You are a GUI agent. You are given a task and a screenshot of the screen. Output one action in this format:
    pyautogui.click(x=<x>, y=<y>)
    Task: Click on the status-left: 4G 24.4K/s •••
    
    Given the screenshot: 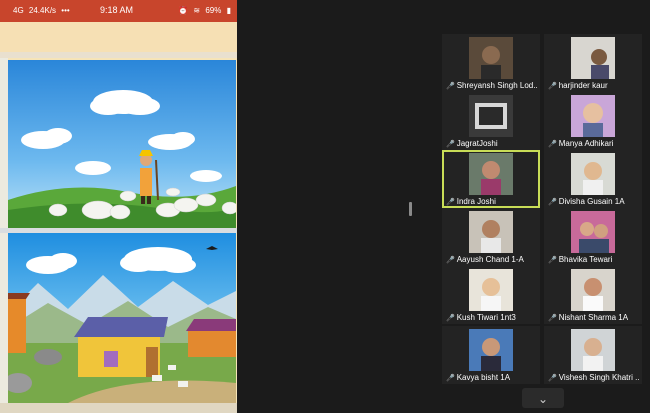 What is the action you would take?
    pyautogui.click(x=40, y=10)
    